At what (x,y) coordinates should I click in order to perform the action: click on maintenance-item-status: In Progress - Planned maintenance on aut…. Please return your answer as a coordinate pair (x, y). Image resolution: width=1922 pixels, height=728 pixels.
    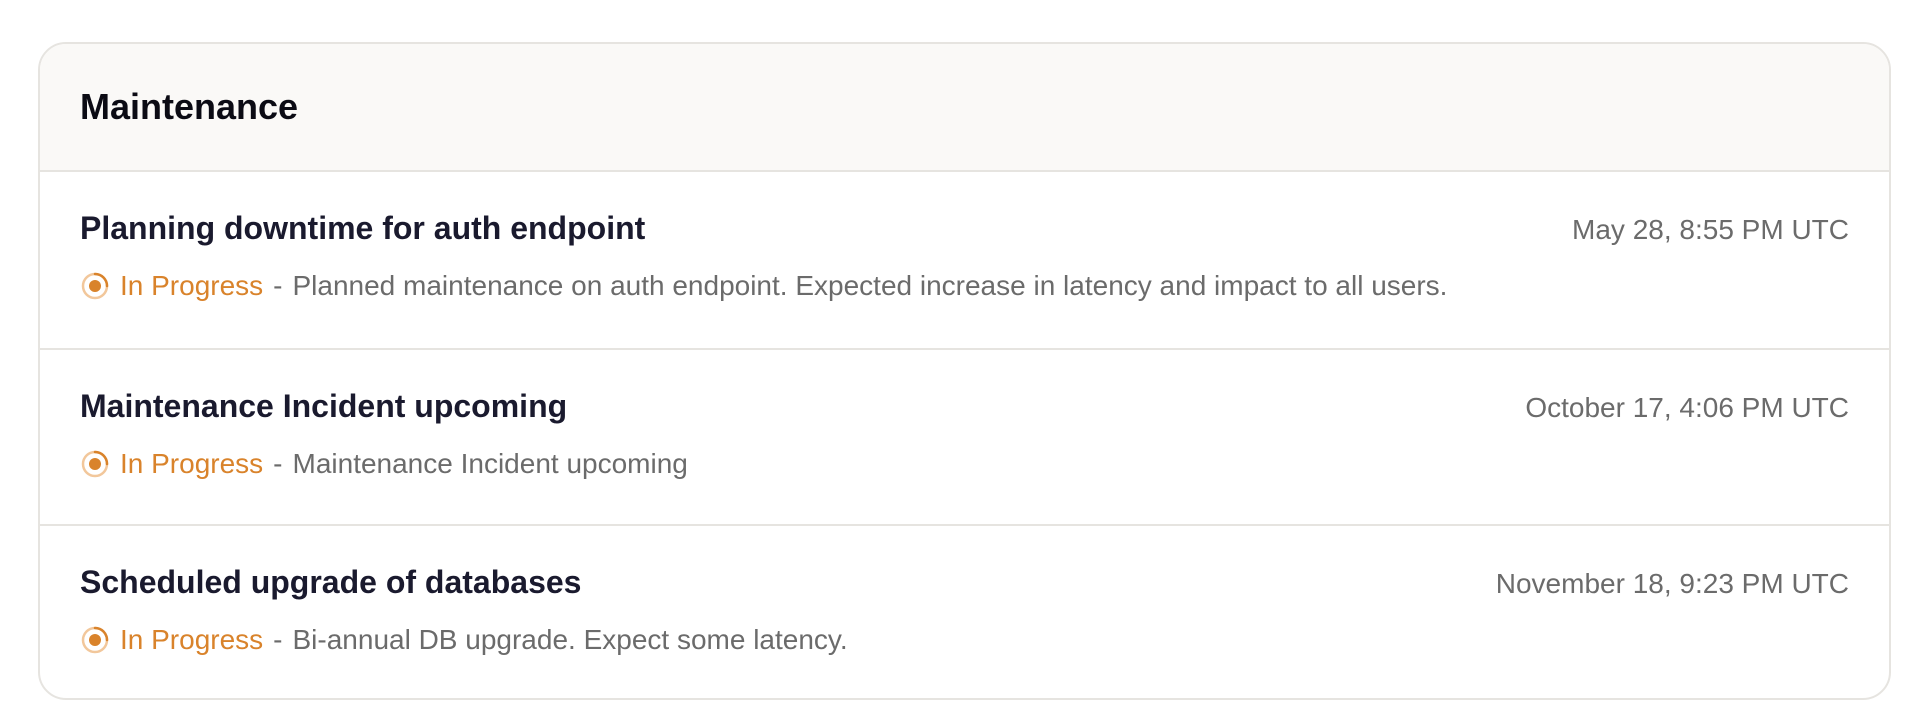
    Looking at the image, I should click on (763, 286).